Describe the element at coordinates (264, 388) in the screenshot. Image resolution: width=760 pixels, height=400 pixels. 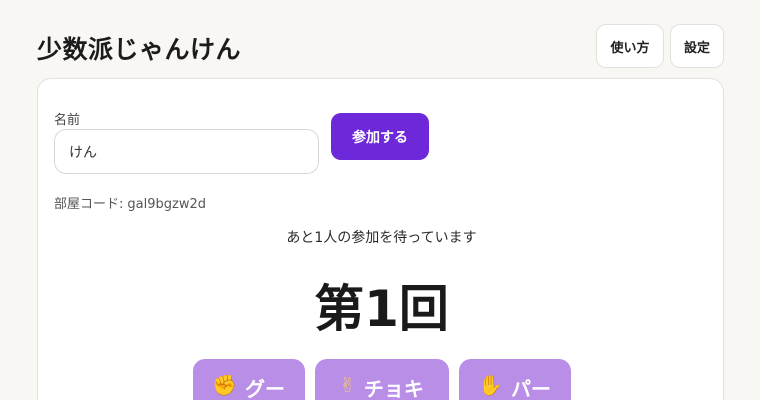
I see `rock-label: グー` at that location.